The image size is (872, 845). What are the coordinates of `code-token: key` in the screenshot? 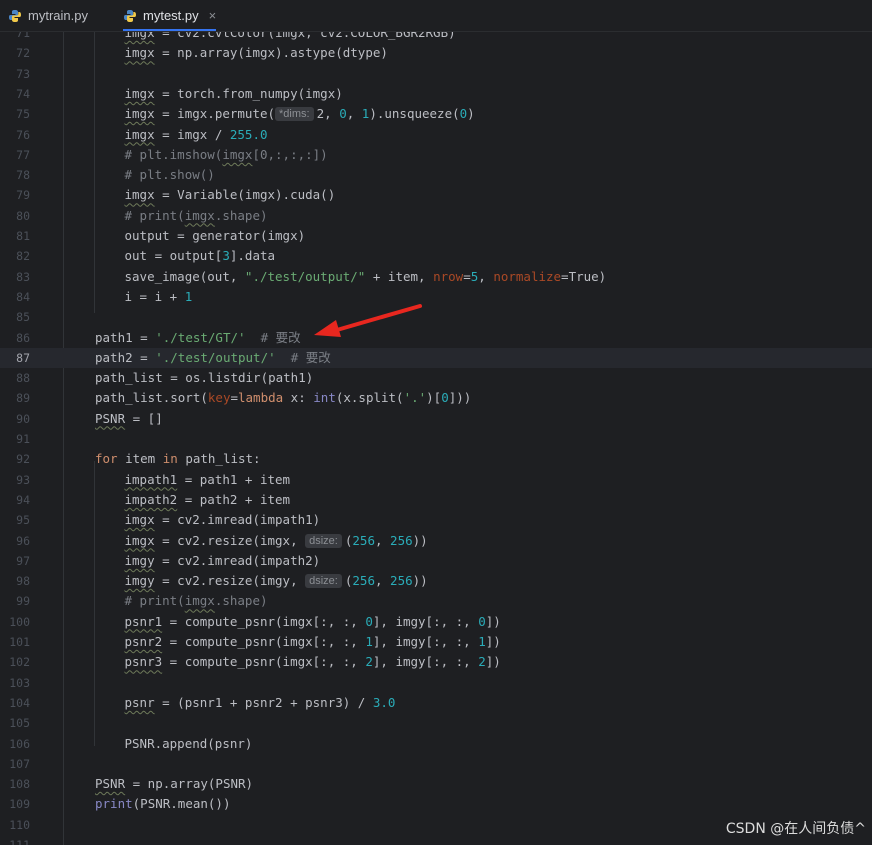 It's located at (219, 398).